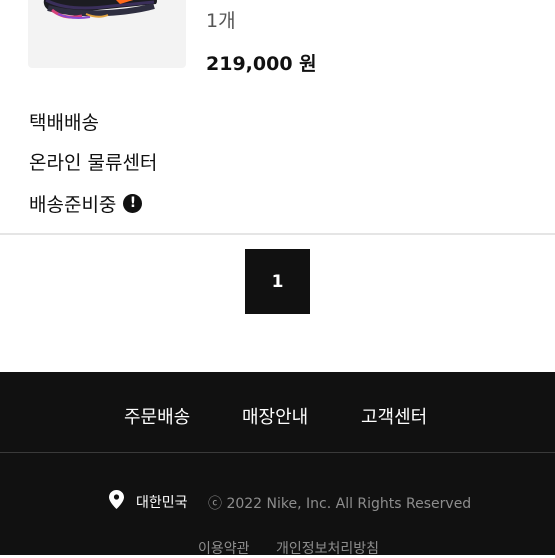 The height and width of the screenshot is (558, 555). Describe the element at coordinates (93, 163) in the screenshot. I see `fulfillment-center: 온라인 물류센터` at that location.